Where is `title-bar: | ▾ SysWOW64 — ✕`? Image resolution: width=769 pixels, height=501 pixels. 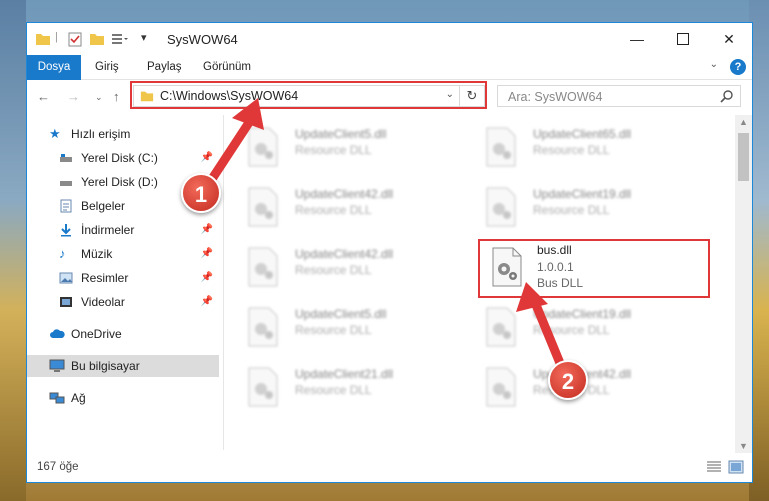 title-bar: | ▾ SysWOW64 — ✕ is located at coordinates (389, 39).